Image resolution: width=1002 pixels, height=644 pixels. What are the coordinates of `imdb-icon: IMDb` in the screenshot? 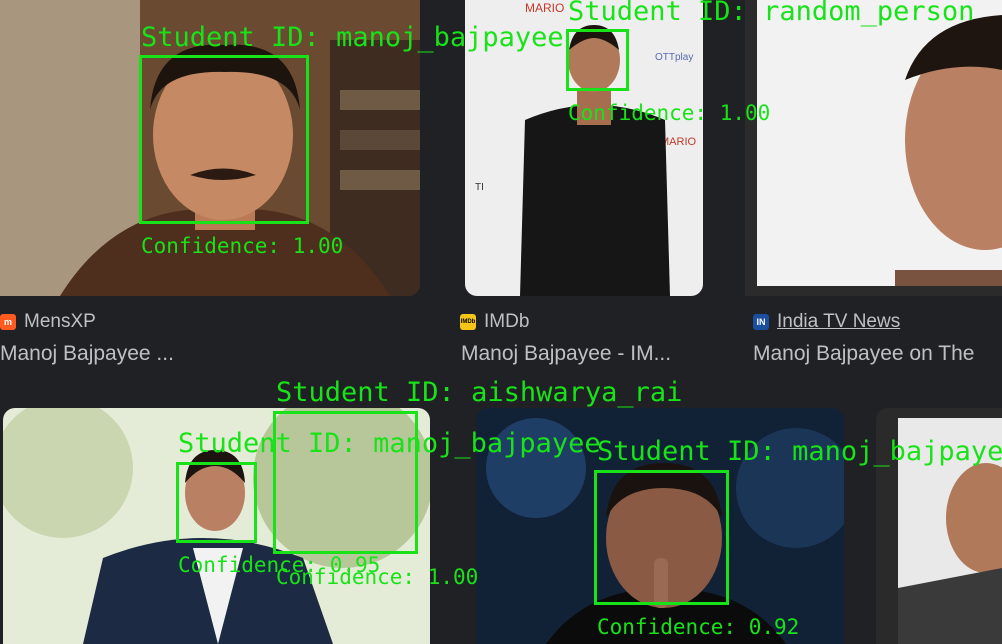 It's located at (468, 322).